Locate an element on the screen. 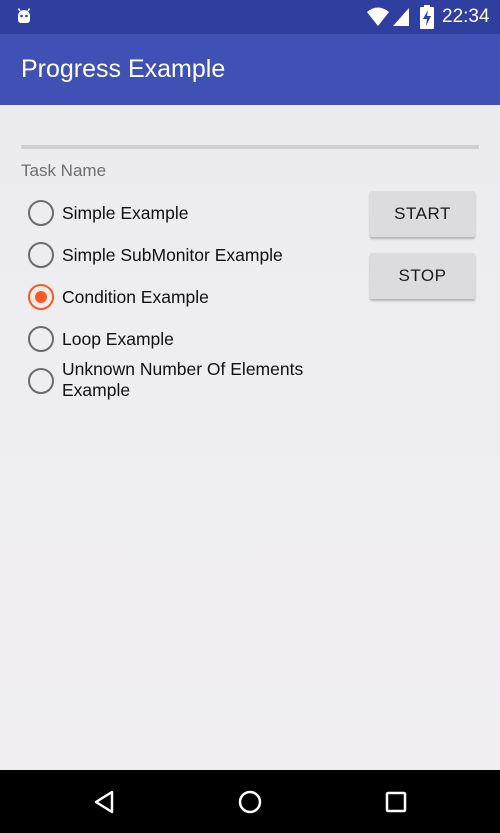 The image size is (500, 833). stop-button: STOP is located at coordinates (422, 276).